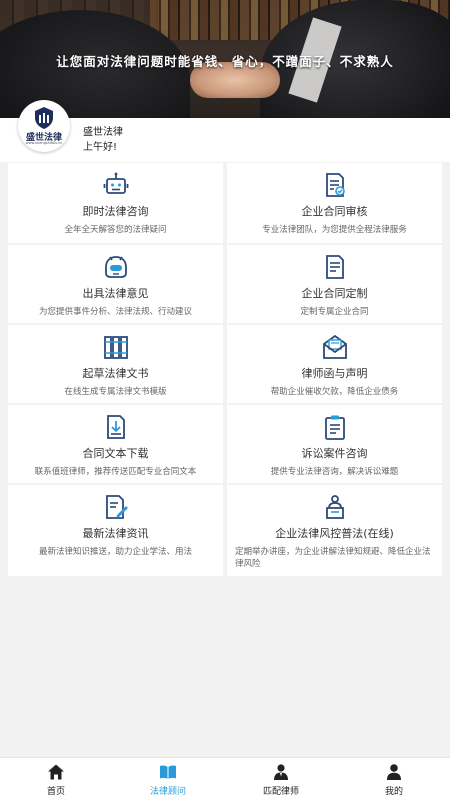 The height and width of the screenshot is (800, 450). I want to click on service-description: 最新法律知识推送，助力企业学法、用法, so click(115, 552).